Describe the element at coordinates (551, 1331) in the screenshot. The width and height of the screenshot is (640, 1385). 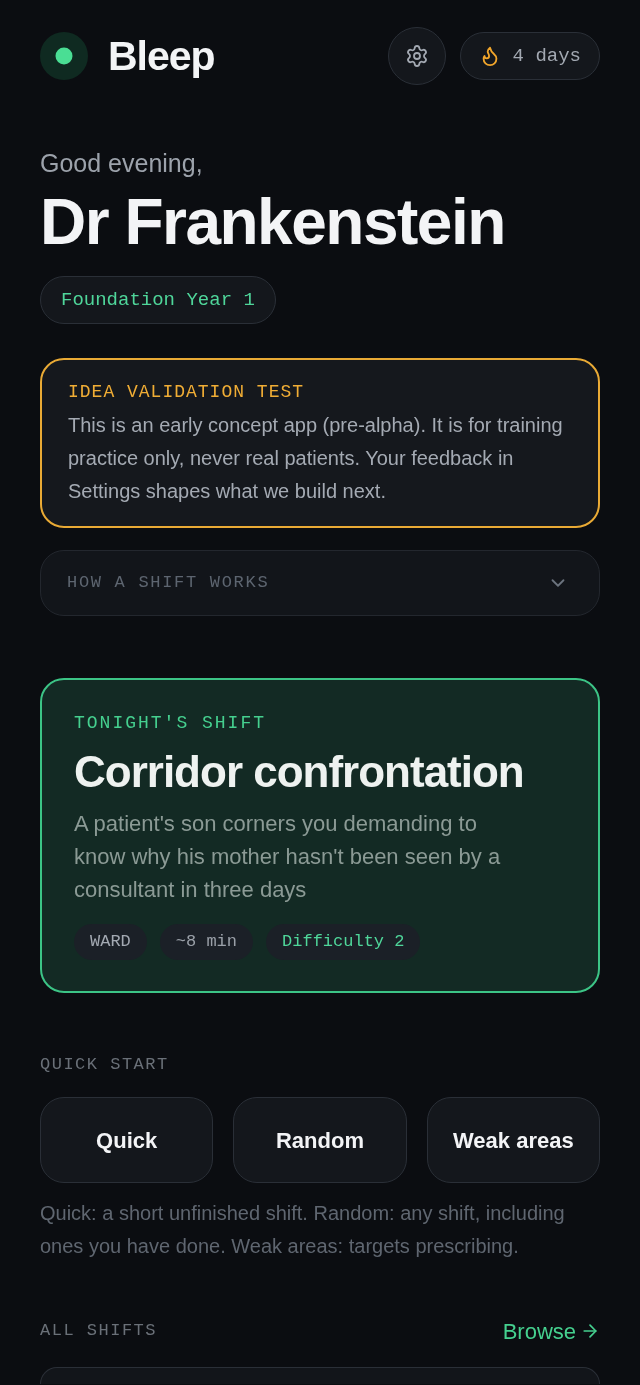
I see `browse-link: Browse` at that location.